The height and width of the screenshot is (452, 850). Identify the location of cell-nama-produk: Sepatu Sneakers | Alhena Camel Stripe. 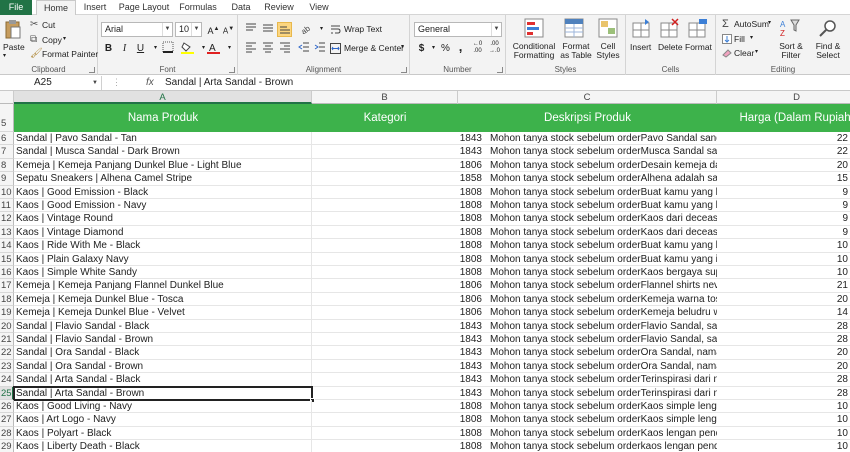
(163, 179).